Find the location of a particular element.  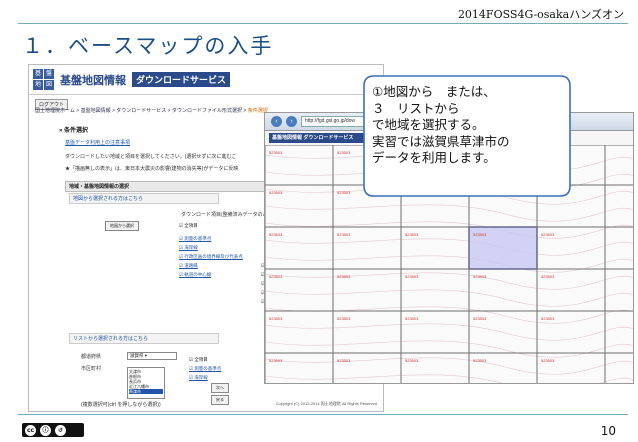

checkbox-item: ☑ 行政区画の境界線及び代表点 is located at coordinates (211, 256).